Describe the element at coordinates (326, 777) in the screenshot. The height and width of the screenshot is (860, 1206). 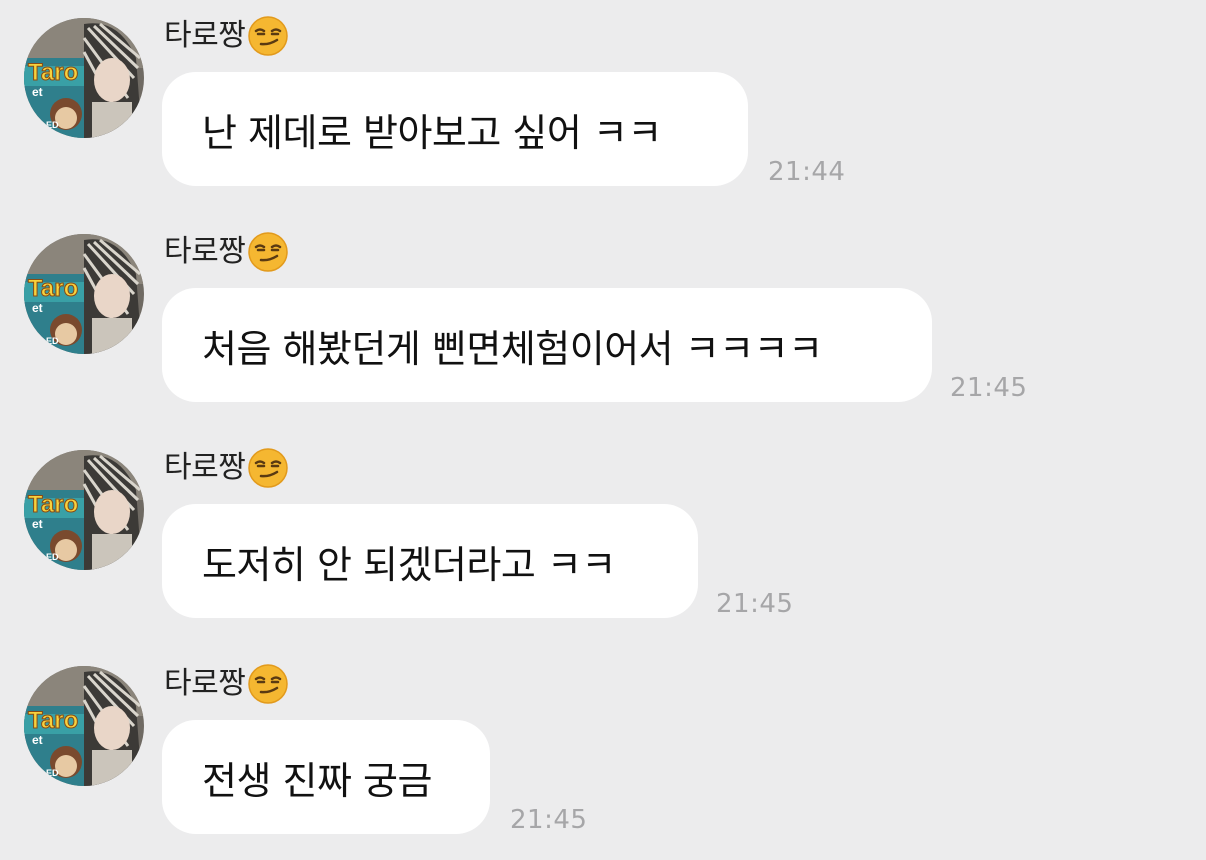
I see `message-bubble: 전생 진짜 궁금` at that location.